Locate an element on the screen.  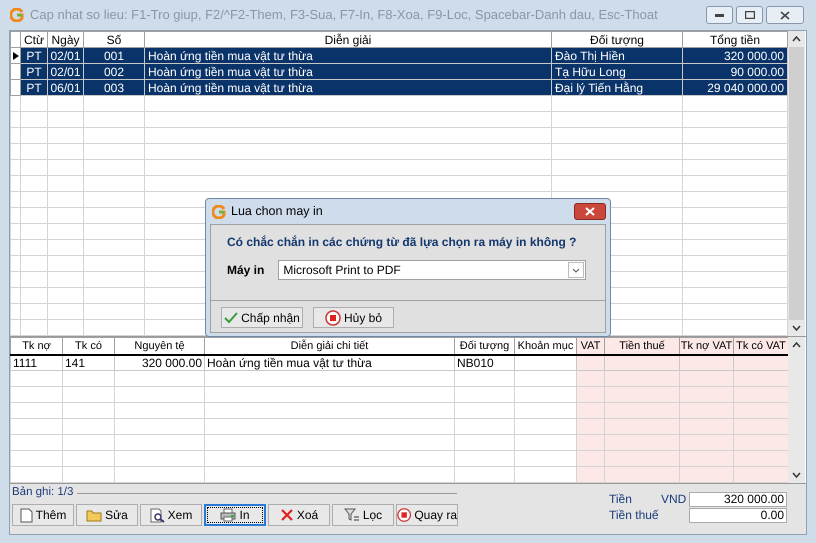
voucher-row: PT 06/01 003 Hoàn ứng tiền mua vật tư thừa Đại lý Tiến Hằng 29 040 000.00 is located at coordinates (399, 88).